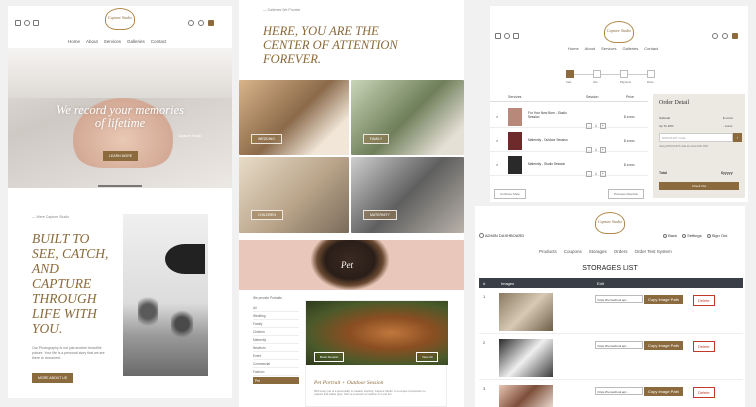 This screenshot has height=407, width=756. I want to click on gallery-family: FAMILY, so click(407, 117).